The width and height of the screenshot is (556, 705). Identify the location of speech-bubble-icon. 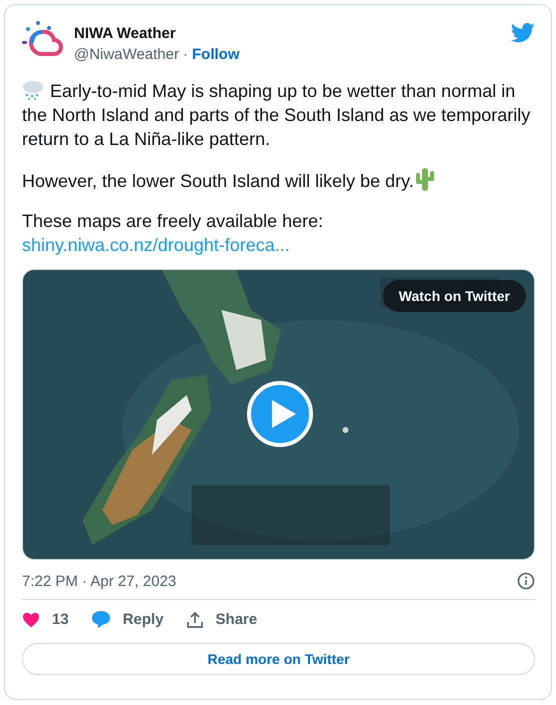
(100, 619).